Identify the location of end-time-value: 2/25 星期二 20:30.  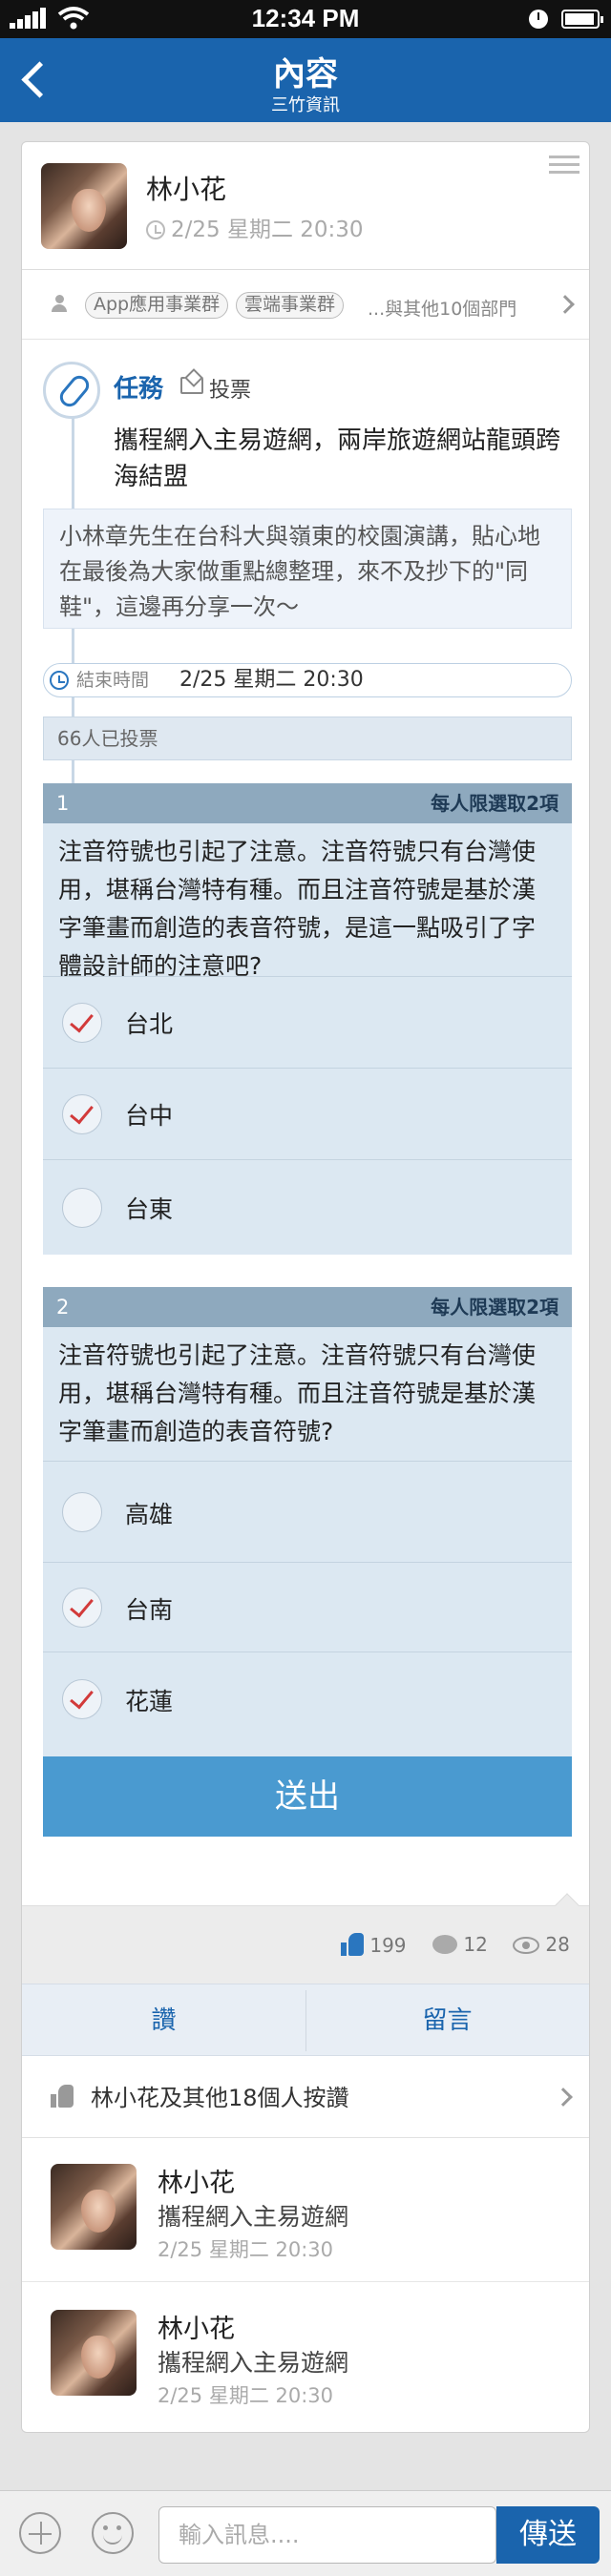
(272, 680).